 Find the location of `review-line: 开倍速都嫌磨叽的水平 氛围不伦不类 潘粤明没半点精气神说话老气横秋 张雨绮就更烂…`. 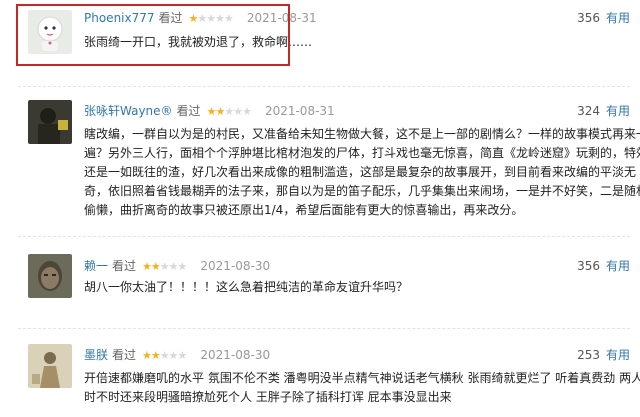

review-line: 开倍速都嫌磨叽的水平 氛围不伦不类 潘粤明没半点精气神说话老气横秋 张雨绮就更烂… is located at coordinates (362, 378).